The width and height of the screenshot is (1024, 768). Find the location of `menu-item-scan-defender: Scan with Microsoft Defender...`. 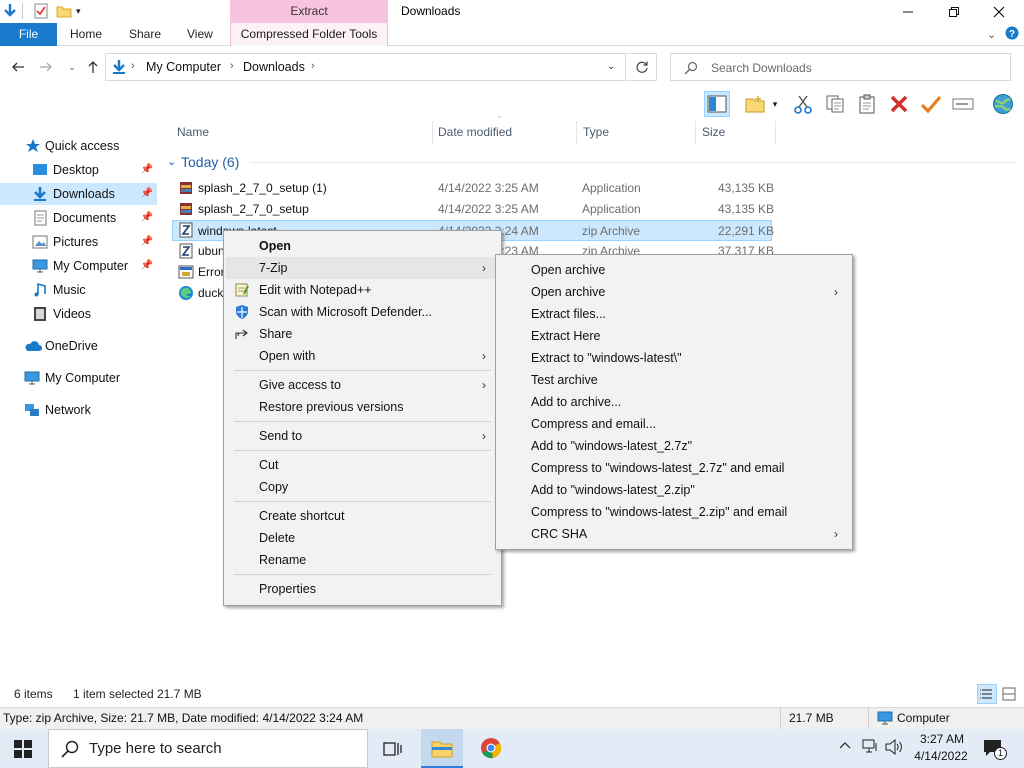

menu-item-scan-defender: Scan with Microsoft Defender... is located at coordinates (362, 312).